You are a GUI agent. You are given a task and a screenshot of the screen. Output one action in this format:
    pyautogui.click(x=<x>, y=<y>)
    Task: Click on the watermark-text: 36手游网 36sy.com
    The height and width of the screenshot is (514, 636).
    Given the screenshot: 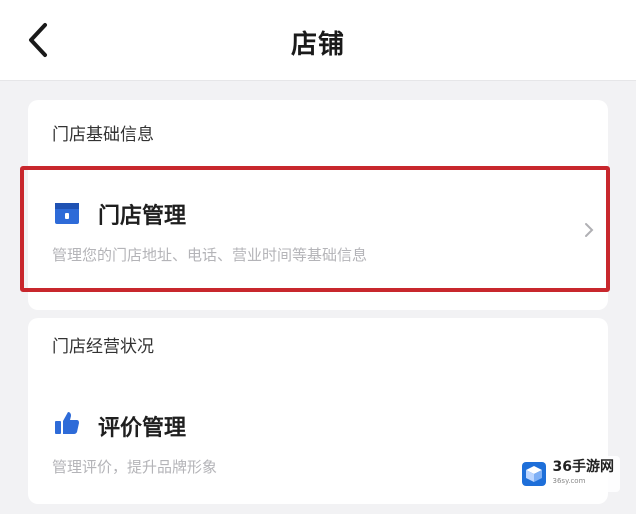 What is the action you would take?
    pyautogui.click(x=583, y=474)
    